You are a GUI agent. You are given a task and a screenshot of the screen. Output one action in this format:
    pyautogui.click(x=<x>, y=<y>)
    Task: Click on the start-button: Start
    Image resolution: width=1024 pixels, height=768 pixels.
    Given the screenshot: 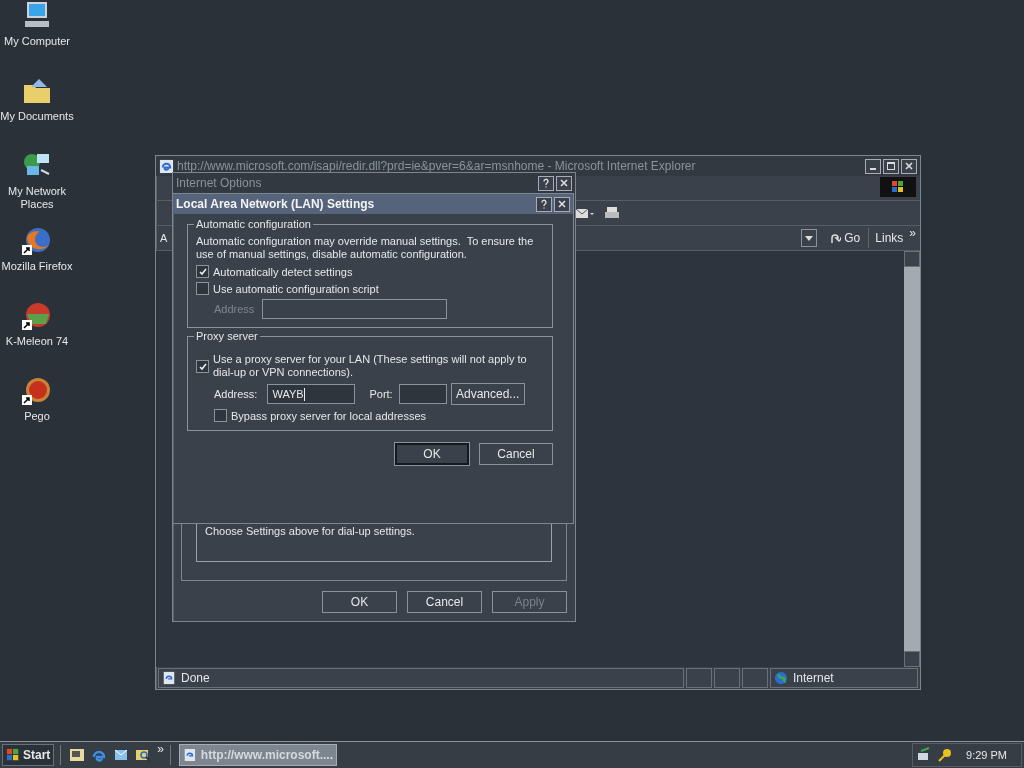 What is the action you would take?
    pyautogui.click(x=28, y=755)
    